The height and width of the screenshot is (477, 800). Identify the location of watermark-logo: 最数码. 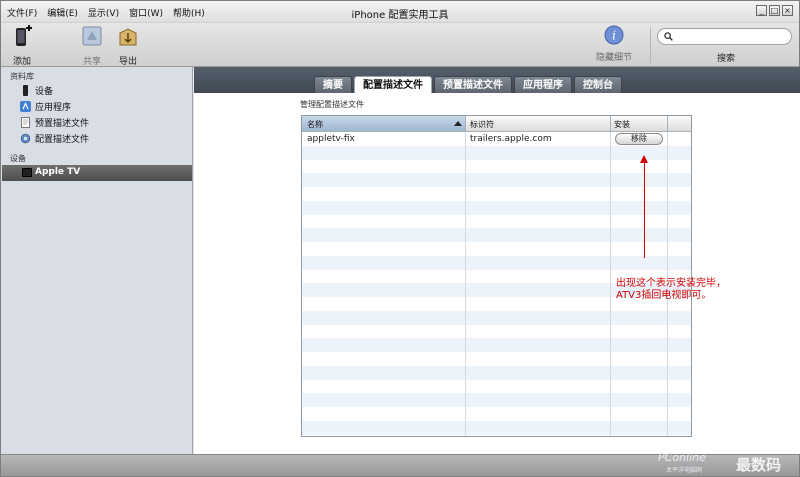
(759, 465).